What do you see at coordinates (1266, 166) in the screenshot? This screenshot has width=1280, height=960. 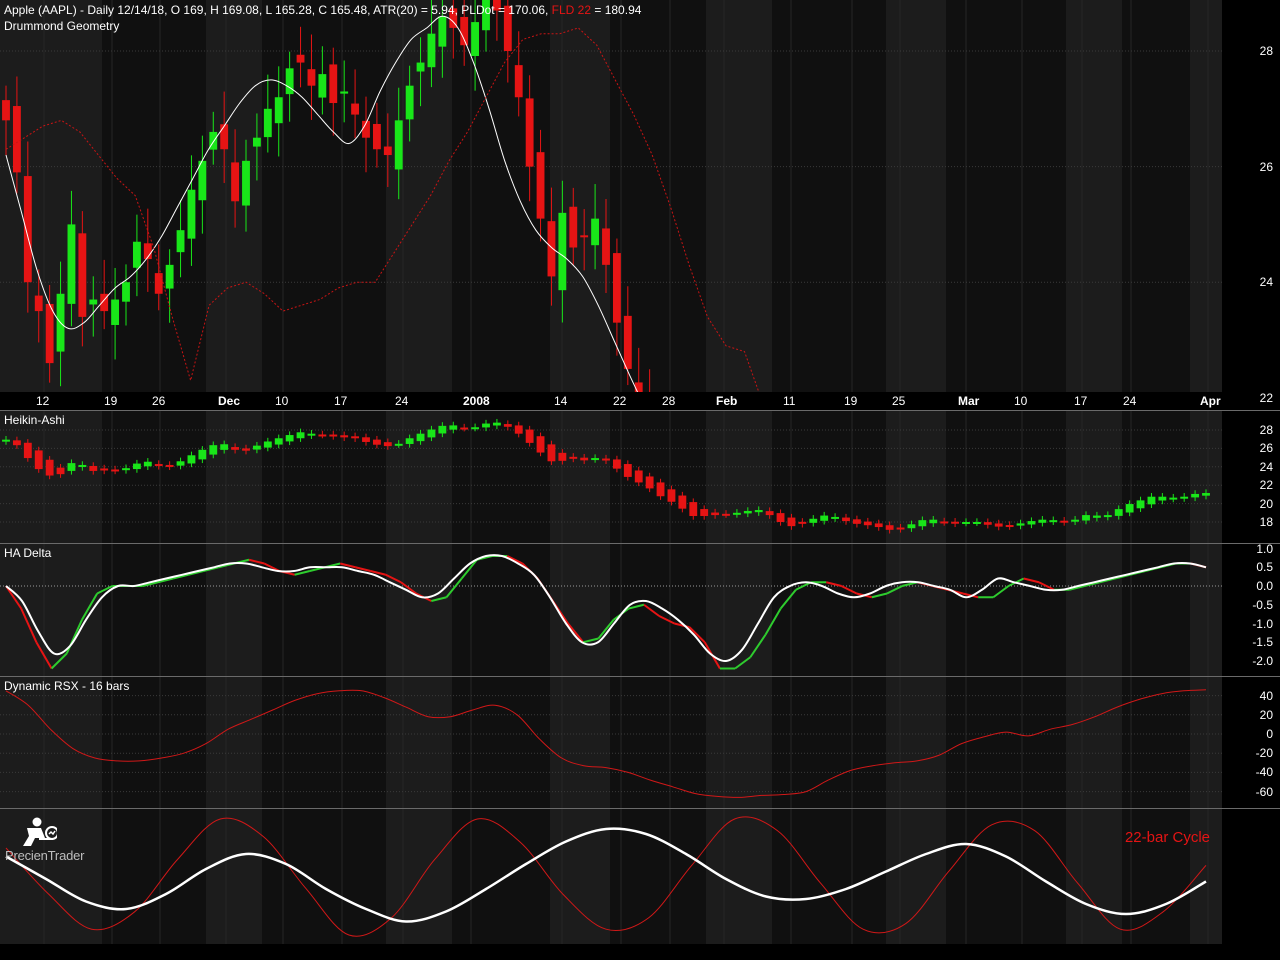 I see `y-tick-label: 26` at bounding box center [1266, 166].